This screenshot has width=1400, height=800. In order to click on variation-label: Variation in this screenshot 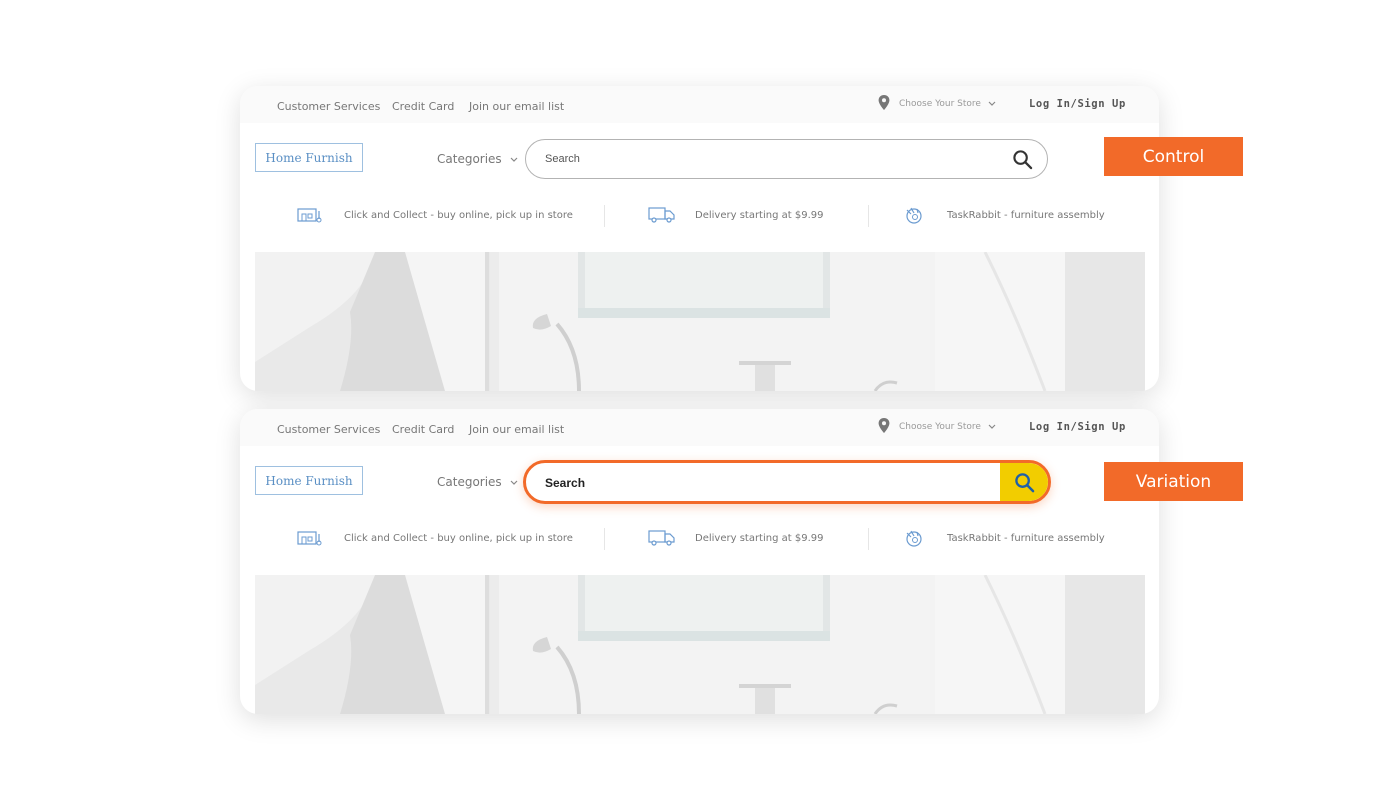, I will do `click(1173, 481)`.